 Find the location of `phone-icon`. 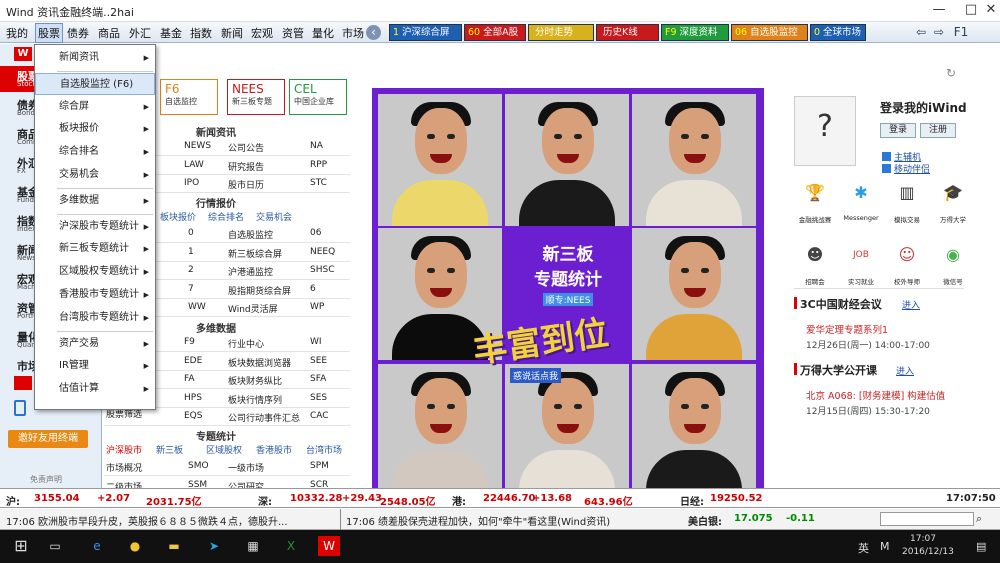

phone-icon is located at coordinates (20, 408).